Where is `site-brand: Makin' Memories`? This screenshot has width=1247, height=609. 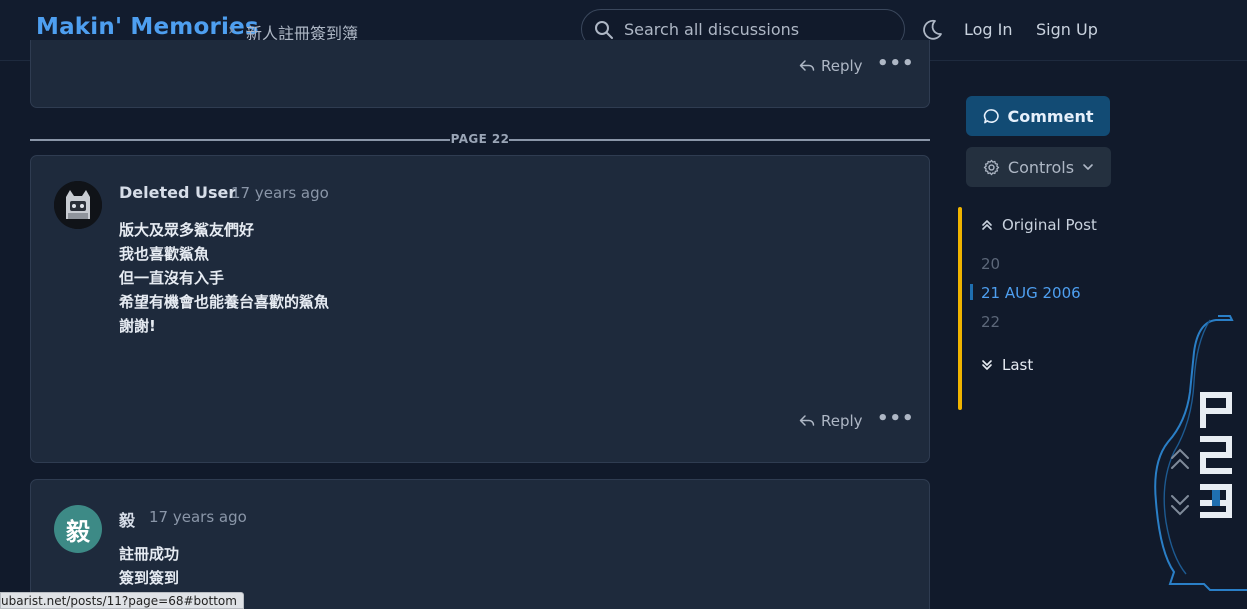 site-brand: Makin' Memories is located at coordinates (147, 27).